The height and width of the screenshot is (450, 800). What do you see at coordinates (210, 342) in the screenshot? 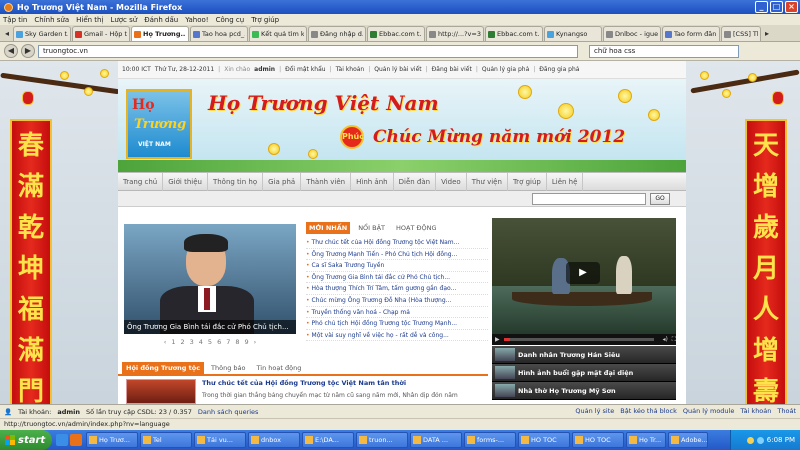
I see `pager-page: 5` at bounding box center [210, 342].